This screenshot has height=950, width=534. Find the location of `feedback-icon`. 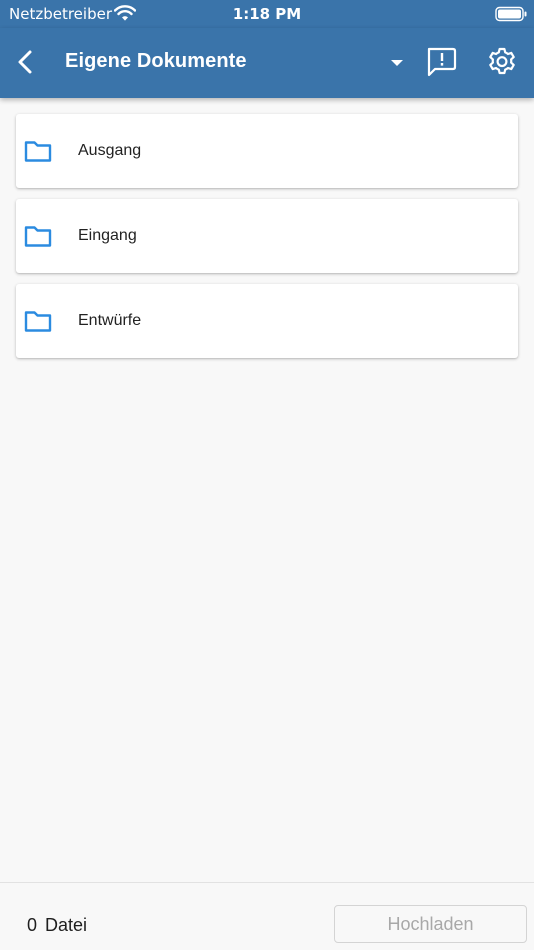

feedback-icon is located at coordinates (441, 62).